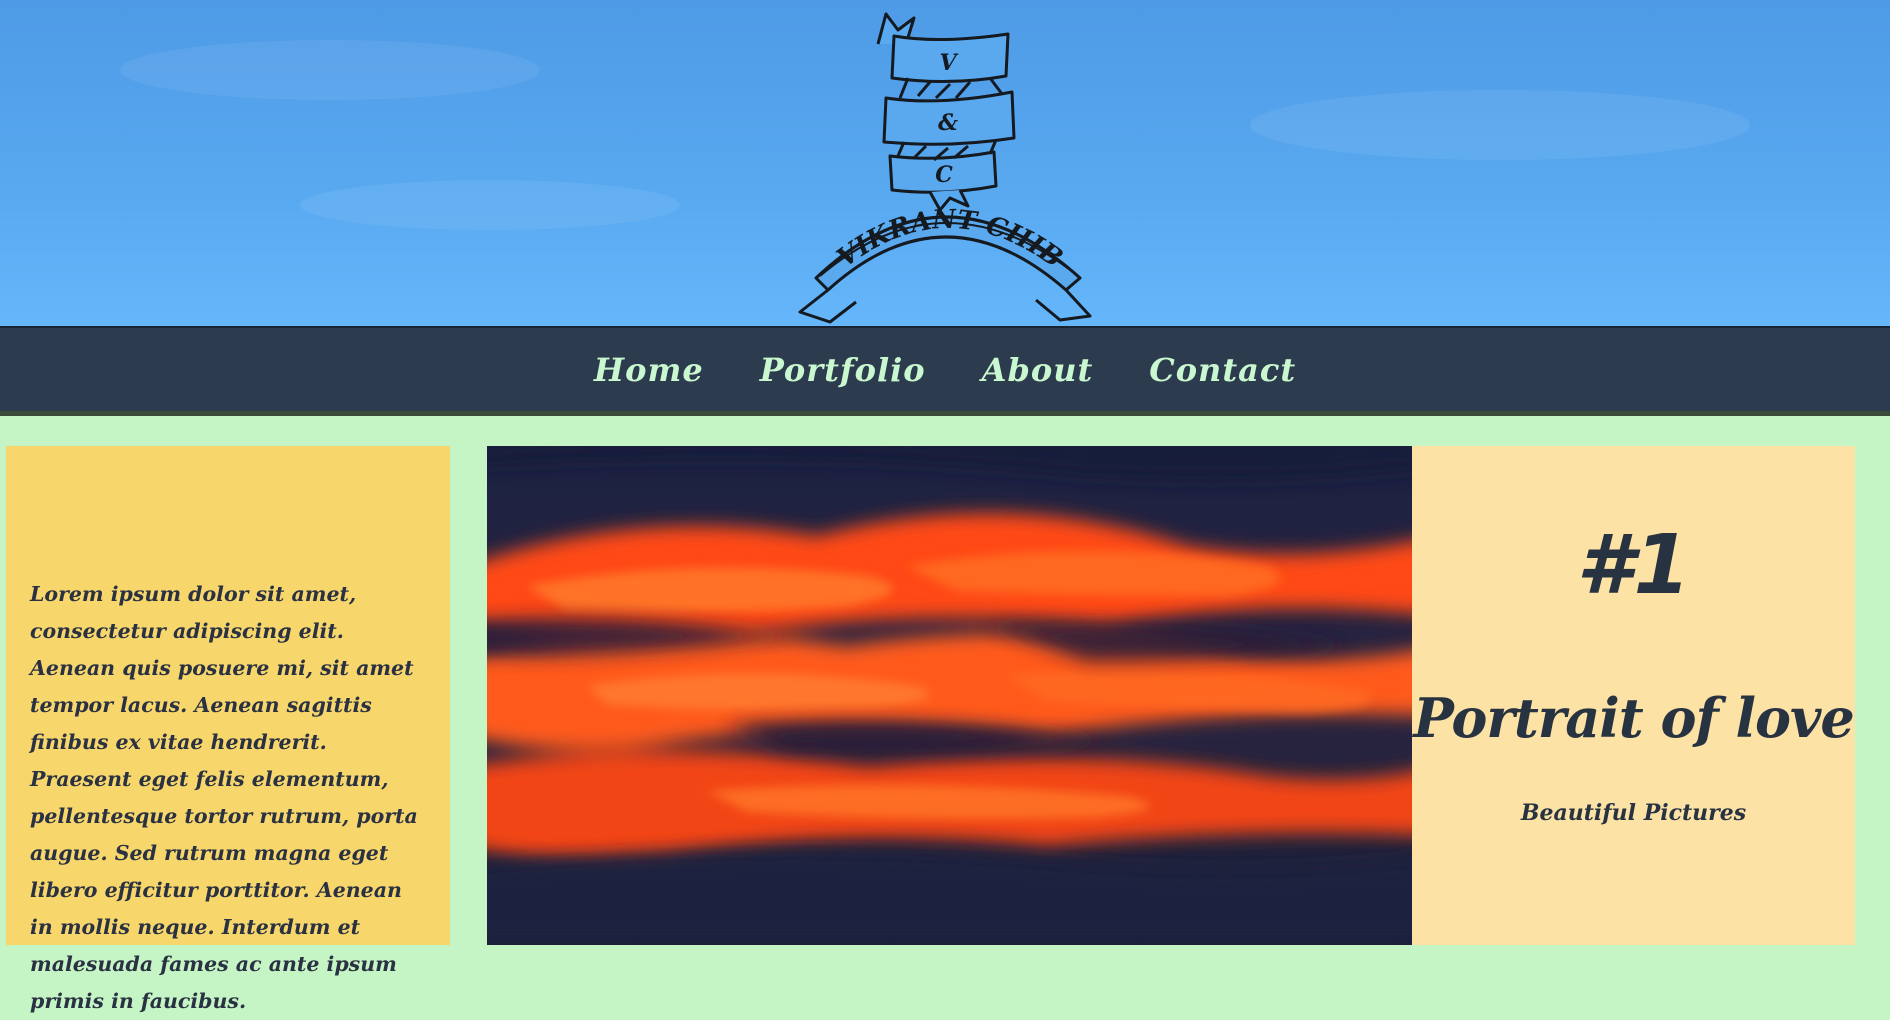 Image resolution: width=1890 pixels, height=1020 pixels. Describe the element at coordinates (948, 63) in the screenshot. I see `logo-letter-v: V` at that location.